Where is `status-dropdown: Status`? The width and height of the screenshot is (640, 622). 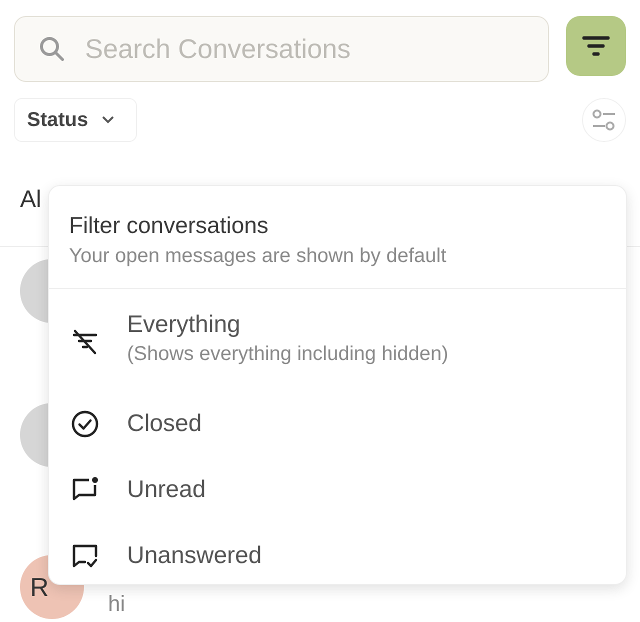 status-dropdown: Status is located at coordinates (76, 120).